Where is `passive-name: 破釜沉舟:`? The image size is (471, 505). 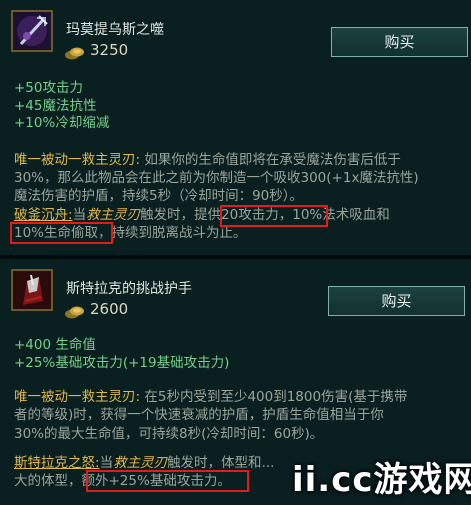 passive-name: 破釜沉舟: is located at coordinates (43, 215).